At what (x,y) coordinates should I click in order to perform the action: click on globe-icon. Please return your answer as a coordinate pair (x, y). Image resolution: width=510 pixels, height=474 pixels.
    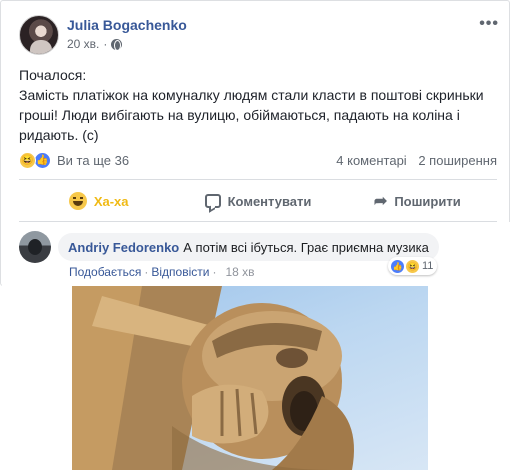
    Looking at the image, I should click on (117, 44).